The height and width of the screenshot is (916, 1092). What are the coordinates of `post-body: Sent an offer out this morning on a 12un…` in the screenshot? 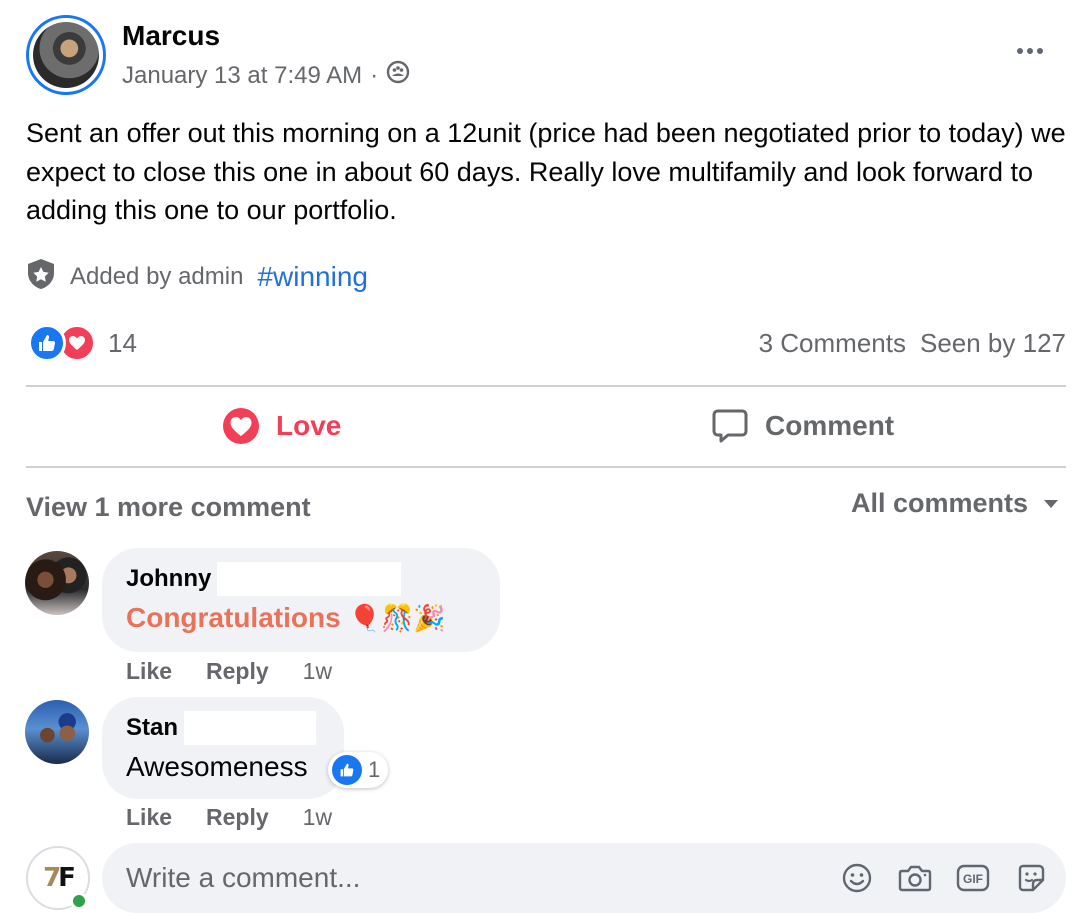 It's located at (546, 171).